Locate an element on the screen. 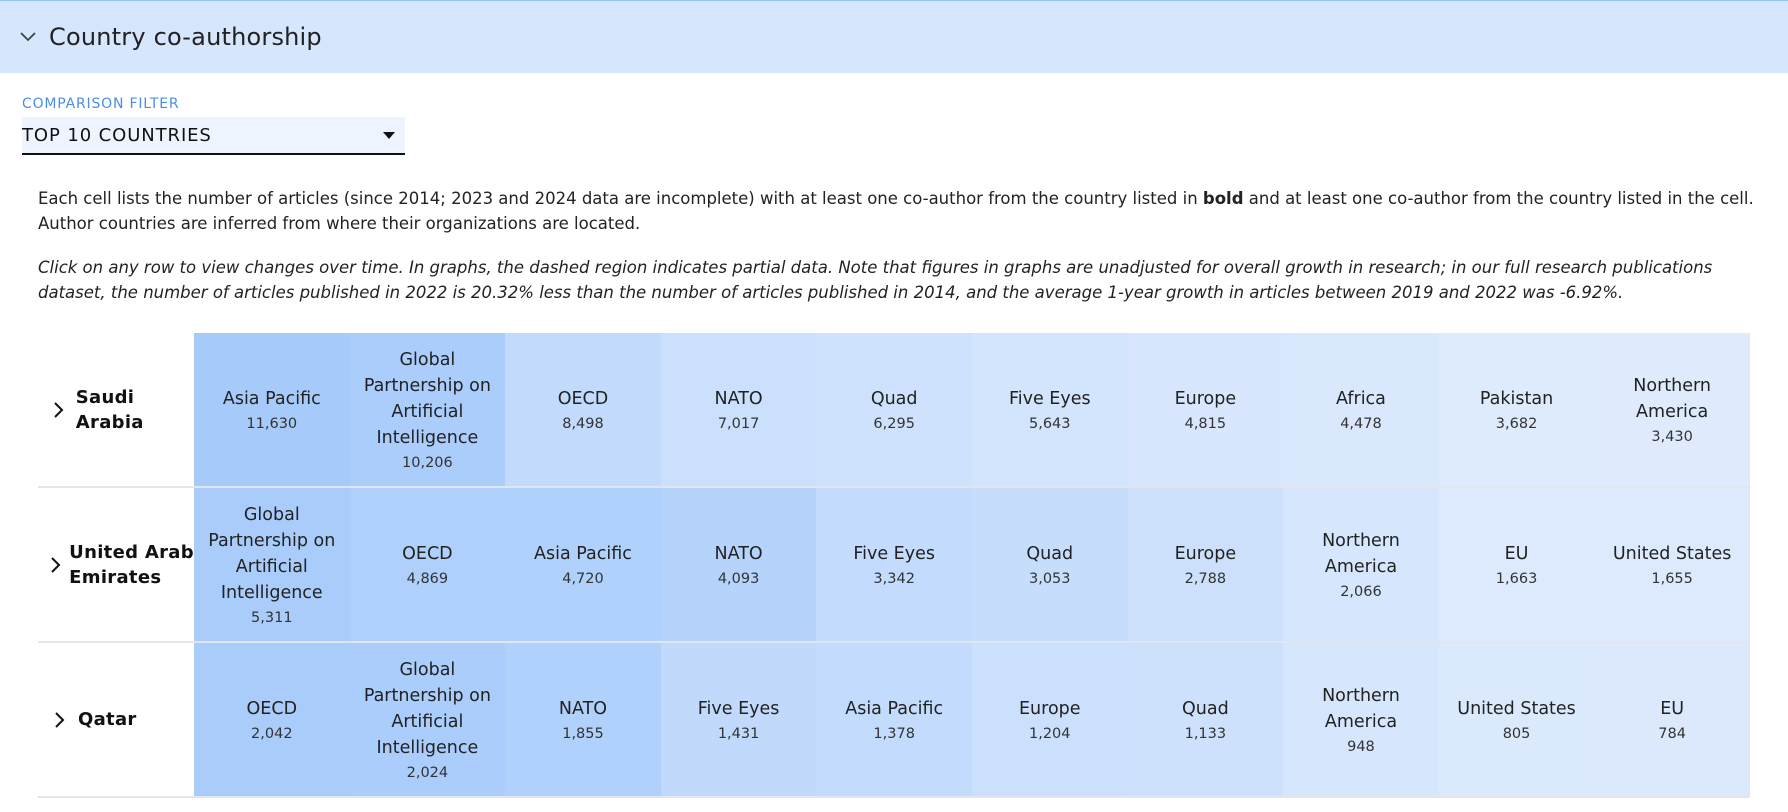 Image resolution: width=1788 pixels, height=812 pixels. chevron-down-icon is located at coordinates (28, 37).